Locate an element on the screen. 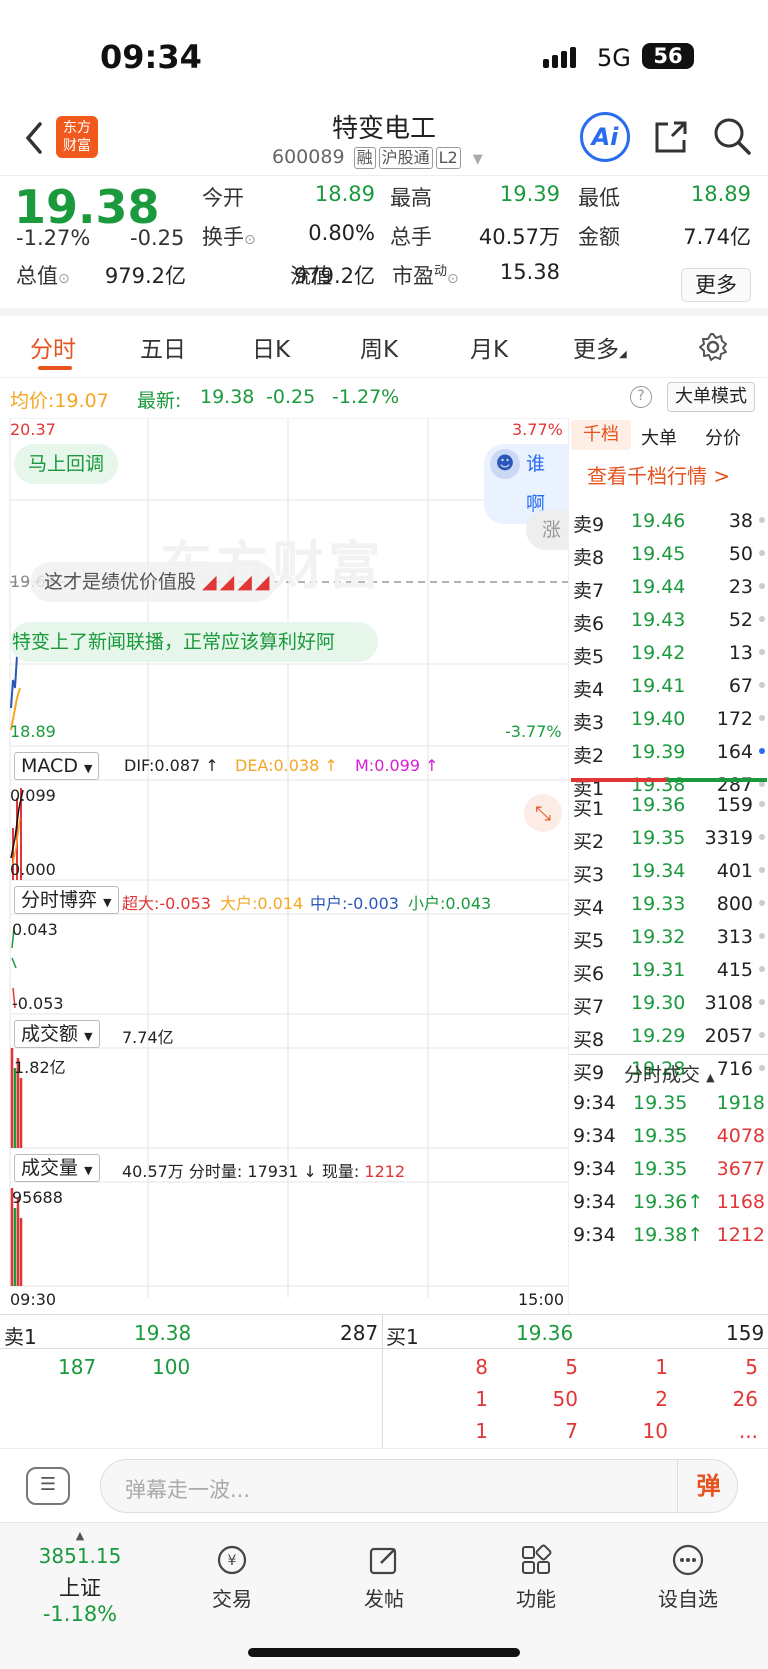  bids-row: 买7 19.30 3108 is located at coordinates (668, 1002).